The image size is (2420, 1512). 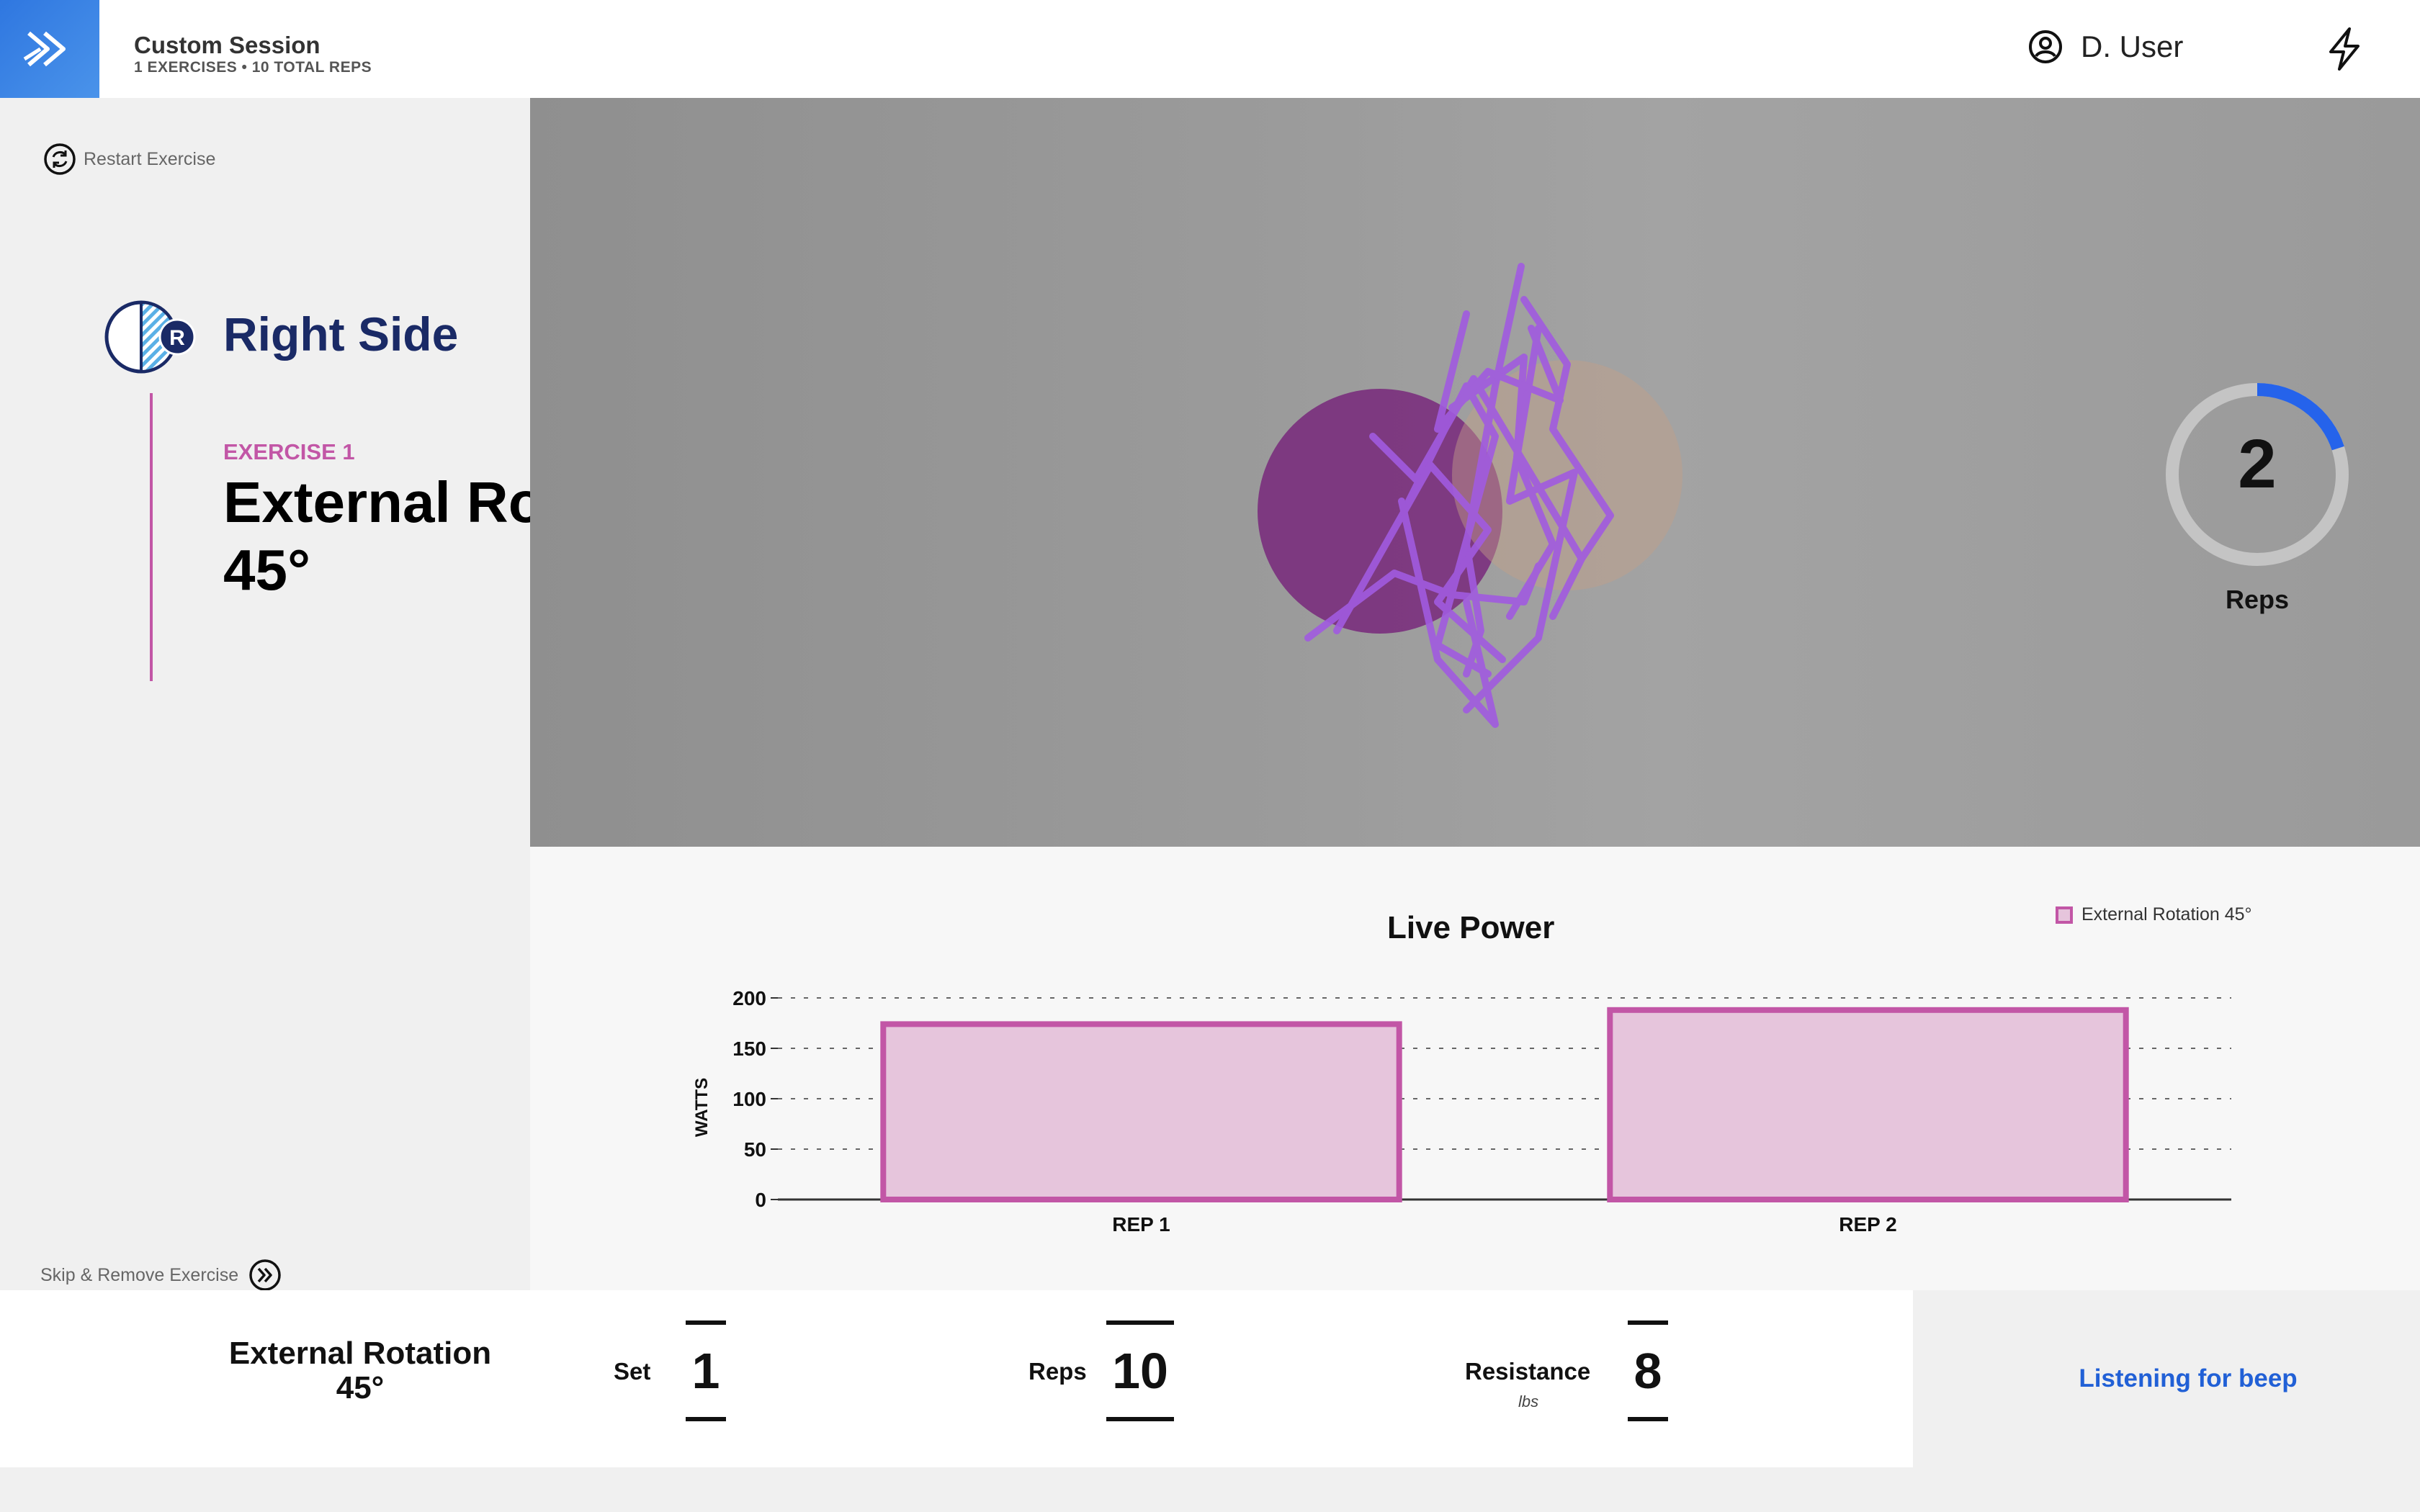 What do you see at coordinates (151, 537) in the screenshot?
I see `timeline-line` at bounding box center [151, 537].